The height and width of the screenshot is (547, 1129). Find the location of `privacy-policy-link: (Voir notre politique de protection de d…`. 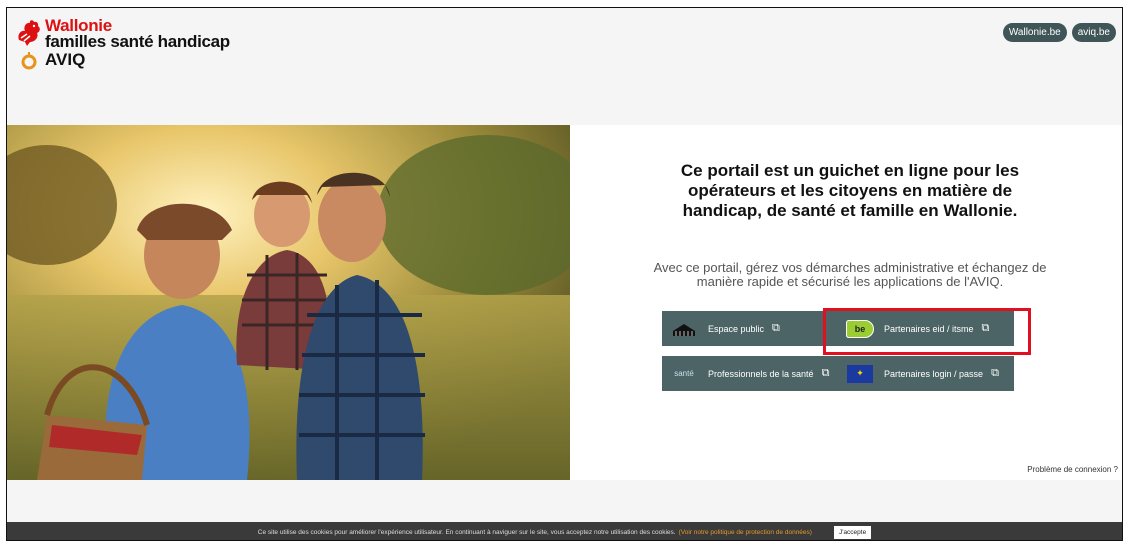

privacy-policy-link: (Voir notre politique de protection de d… is located at coordinates (745, 532).